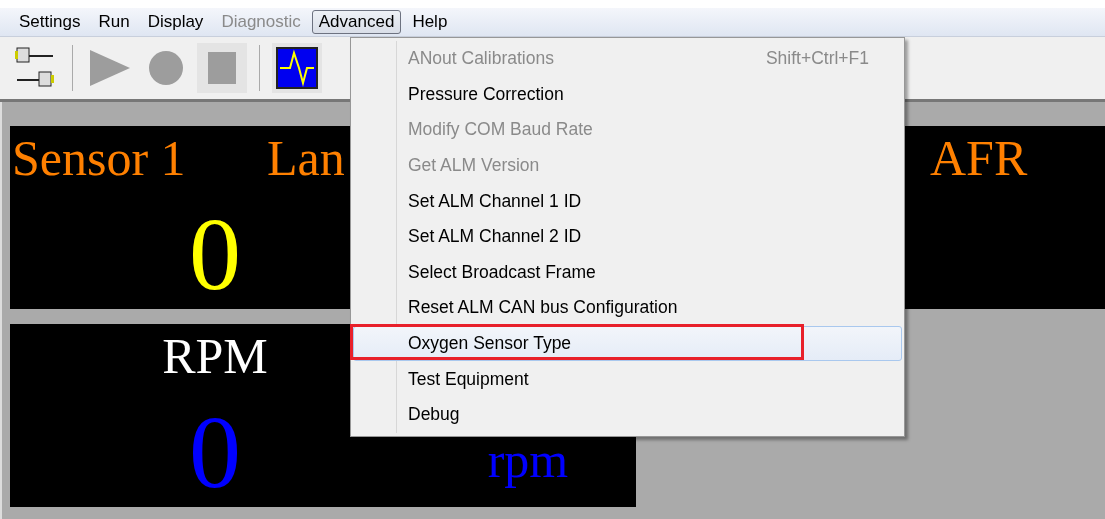 The image size is (1105, 519). I want to click on menu-item: Test Equipment, so click(627, 379).